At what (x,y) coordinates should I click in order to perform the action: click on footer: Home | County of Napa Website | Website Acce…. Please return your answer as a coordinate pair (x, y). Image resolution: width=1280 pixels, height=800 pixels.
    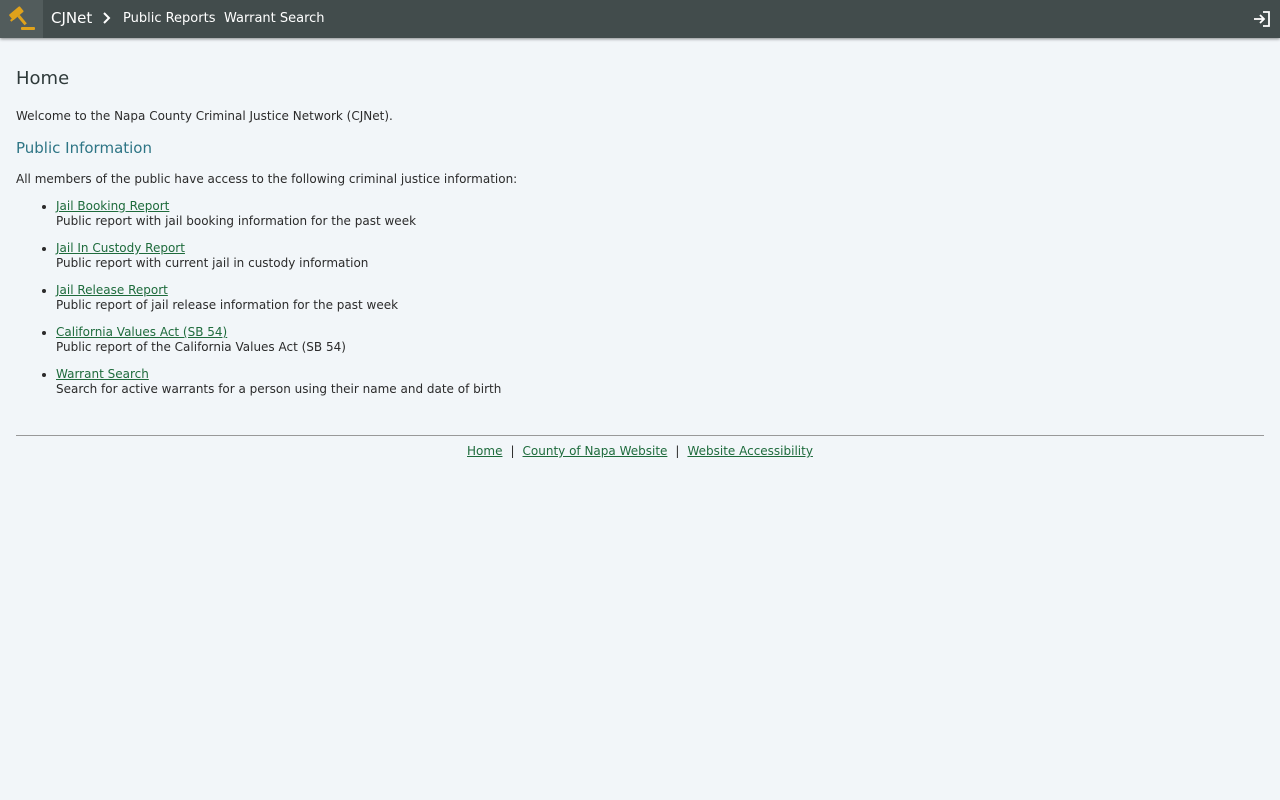
    Looking at the image, I should click on (640, 451).